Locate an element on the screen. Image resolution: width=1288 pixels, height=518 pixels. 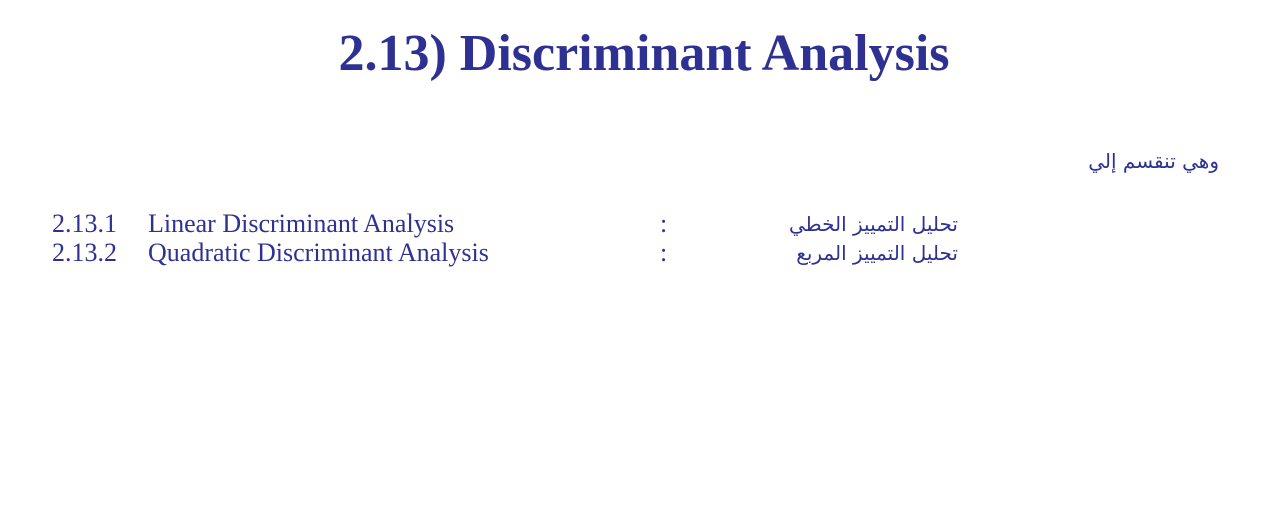
item-arabic-title: تحليل التمييز المربع is located at coordinates (877, 253).